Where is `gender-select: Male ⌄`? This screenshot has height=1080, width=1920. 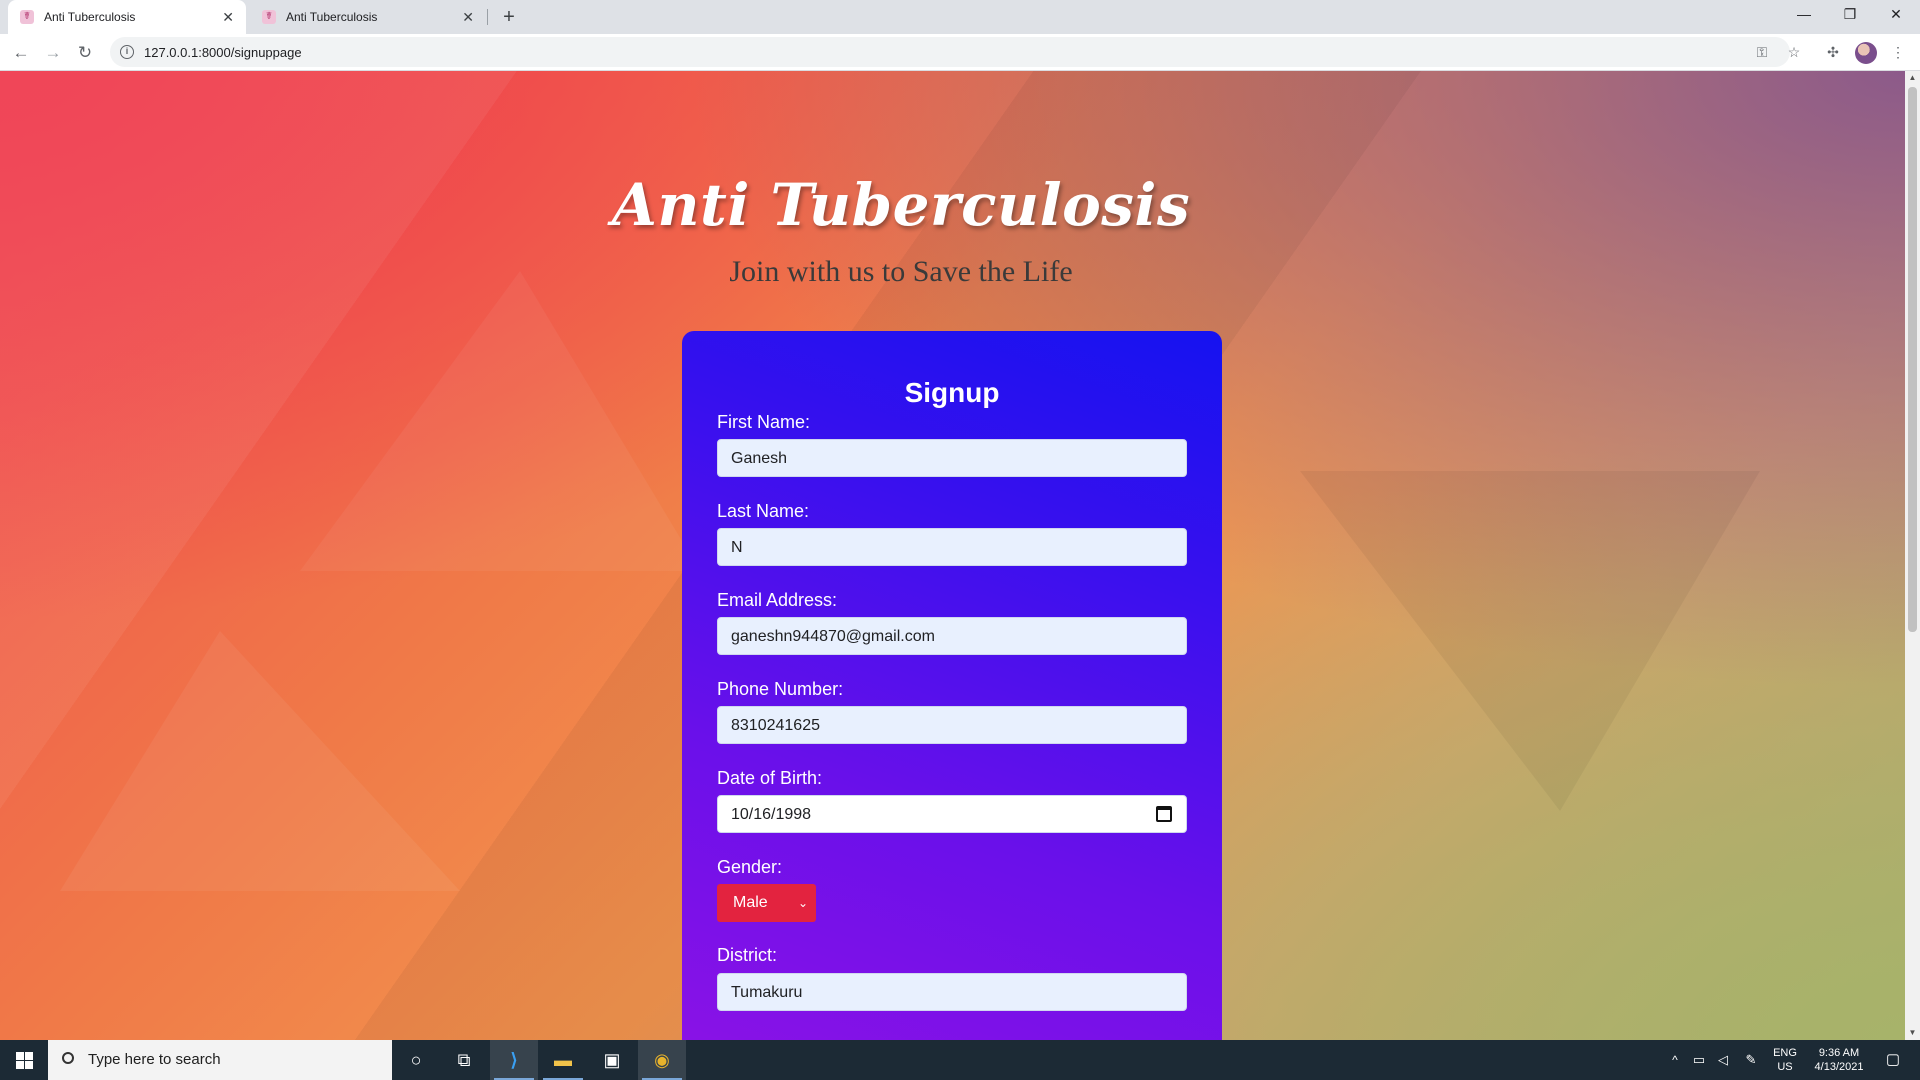 gender-select: Male ⌄ is located at coordinates (766, 903).